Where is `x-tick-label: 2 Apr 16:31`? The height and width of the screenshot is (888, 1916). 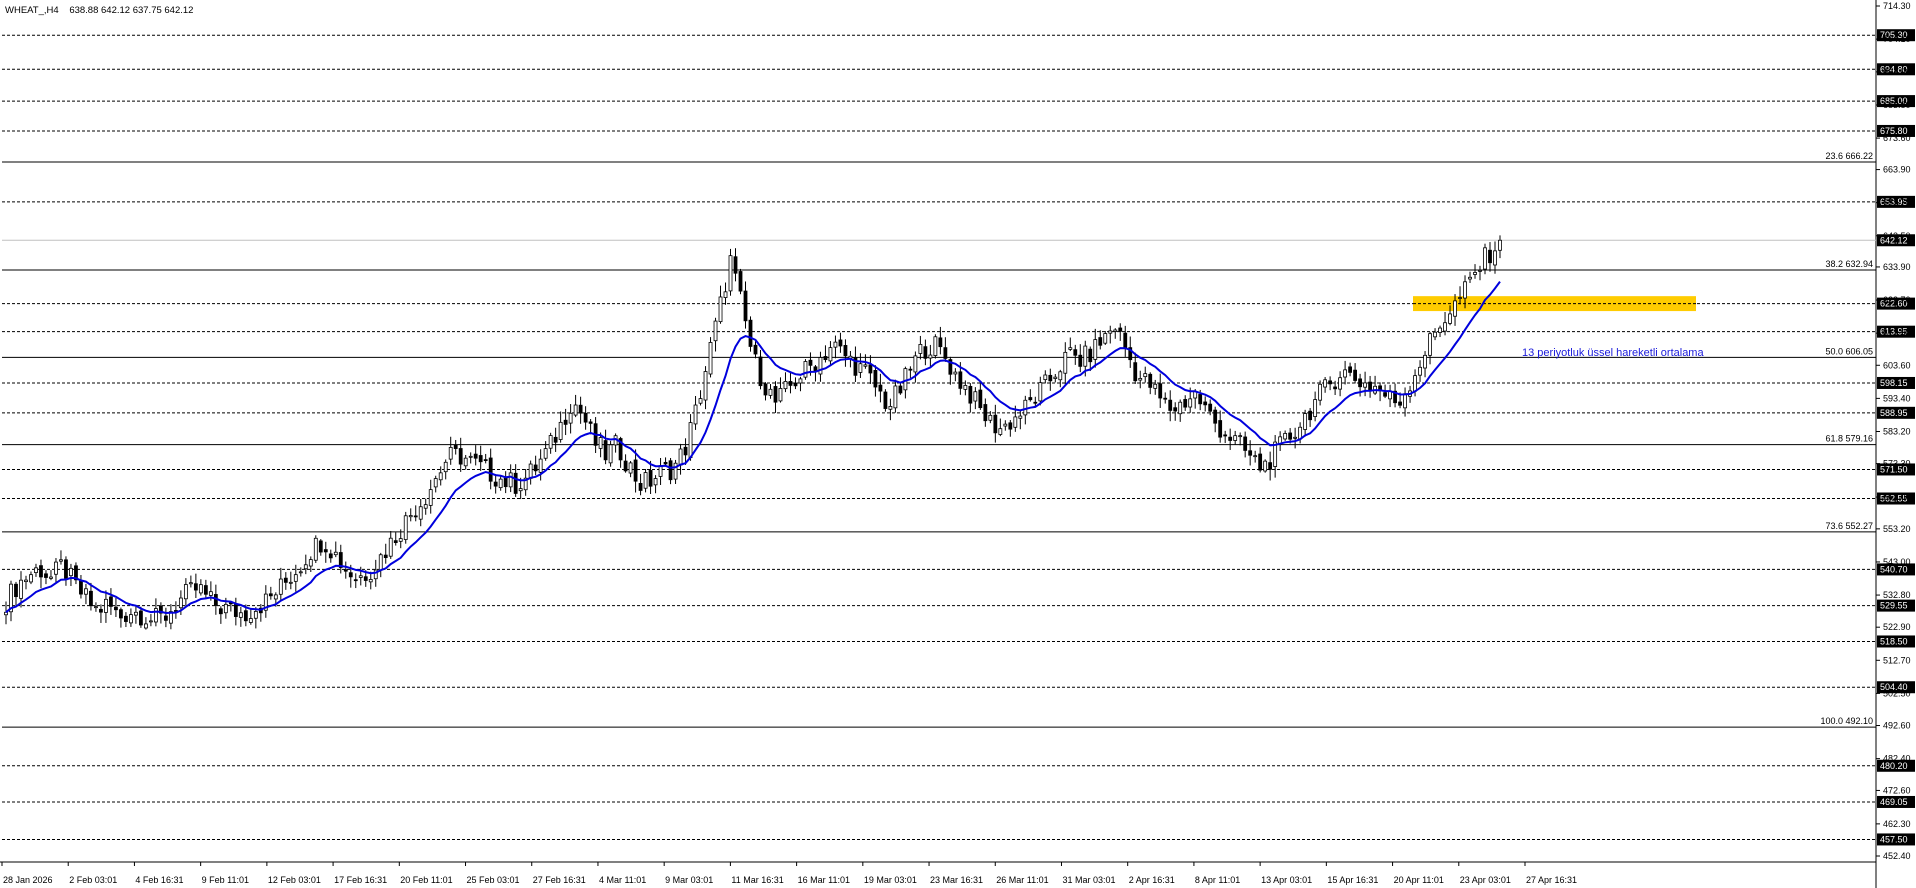
x-tick-label: 2 Apr 16:31 is located at coordinates (1152, 880).